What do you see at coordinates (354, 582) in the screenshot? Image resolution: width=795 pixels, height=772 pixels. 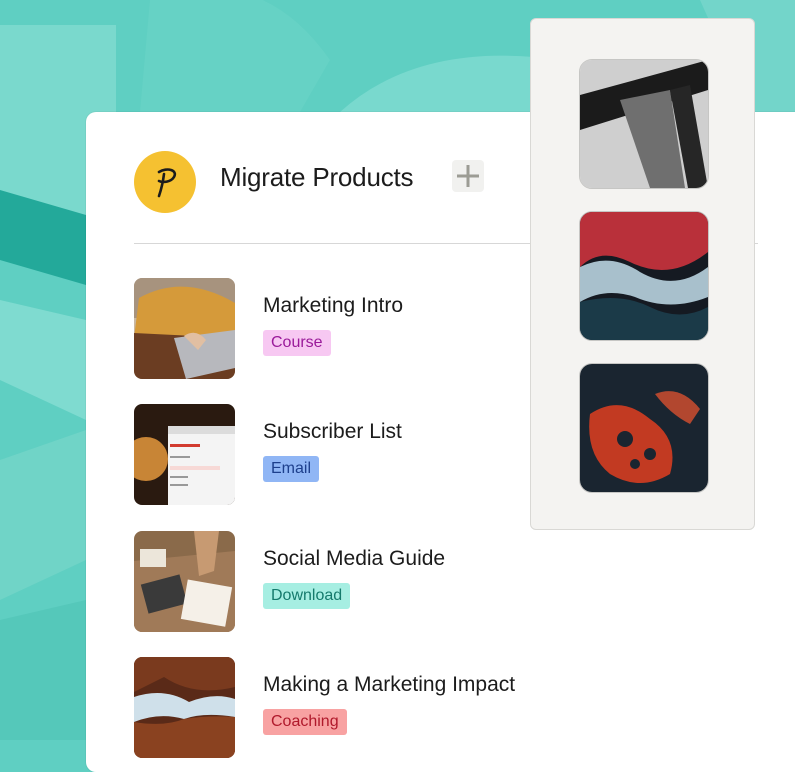 I see `product-item-social-media-guide: Social Media Guide Download` at bounding box center [354, 582].